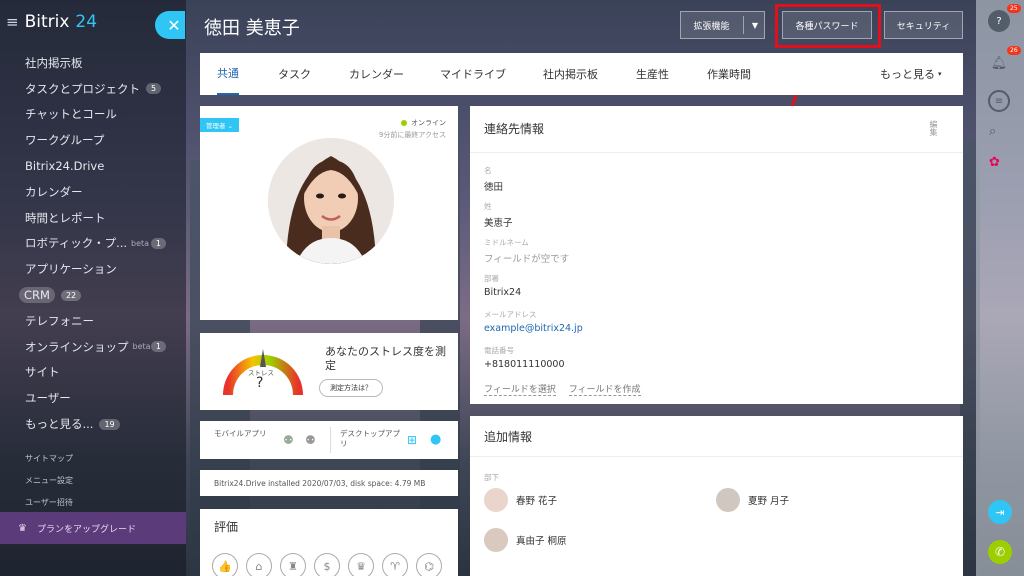 Image resolution: width=1024 pixels, height=576 pixels. What do you see at coordinates (228, 74) in the screenshot?
I see `tab-general: 共通` at bounding box center [228, 74].